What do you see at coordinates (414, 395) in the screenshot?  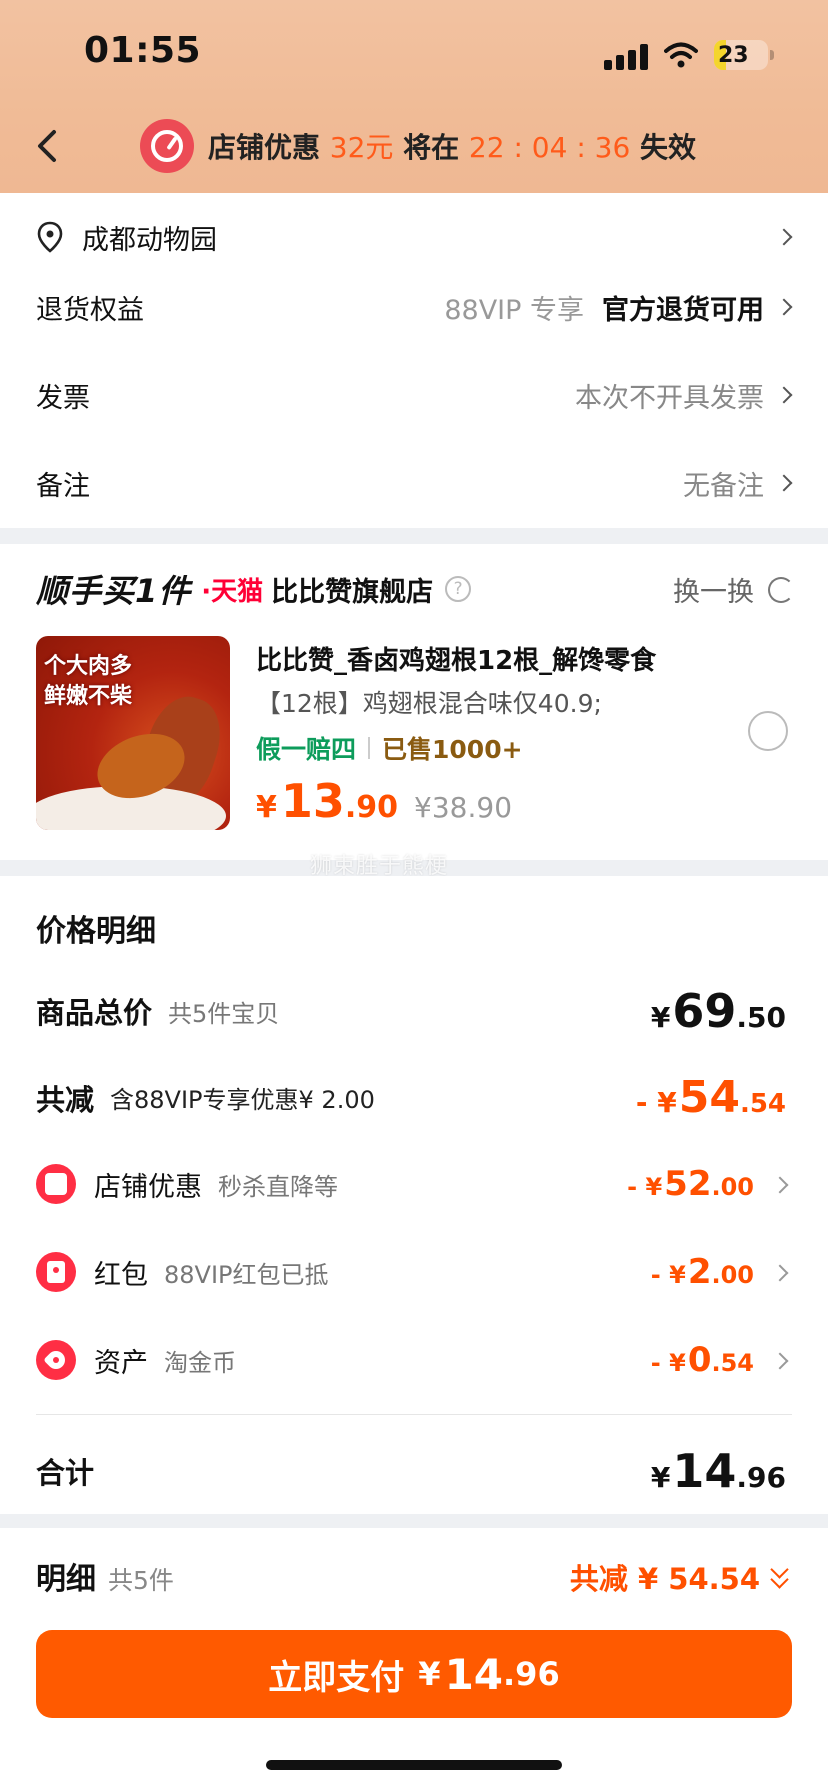 I see `invoice-row: 发票 本次不开具发票` at bounding box center [414, 395].